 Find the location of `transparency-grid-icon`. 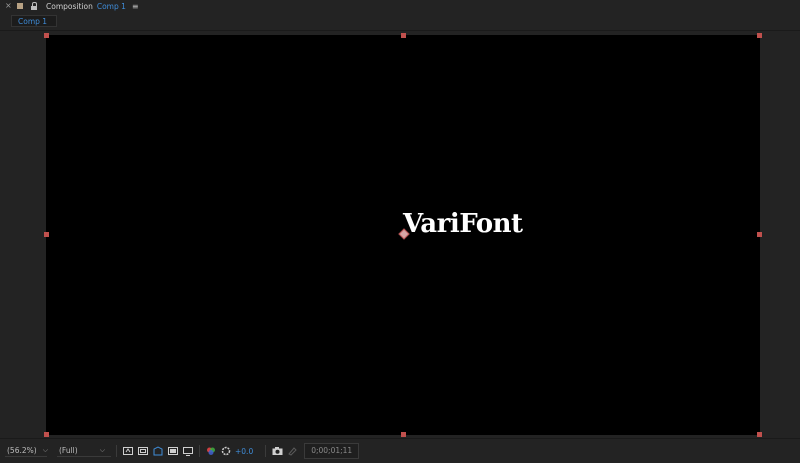

transparency-grid-icon is located at coordinates (158, 451).